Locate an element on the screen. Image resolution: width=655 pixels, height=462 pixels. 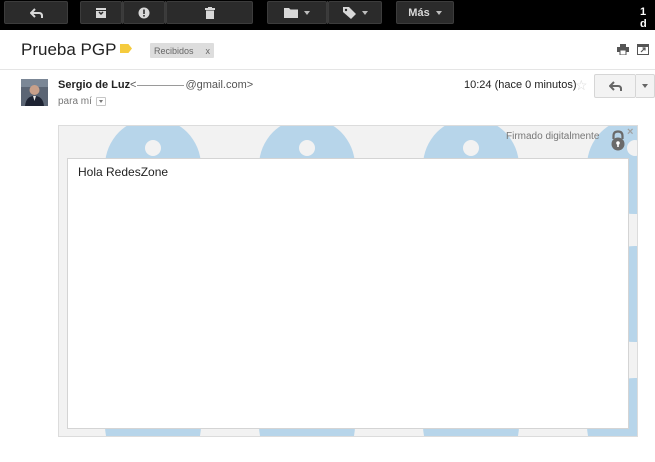
importance-marker-icon is located at coordinates (126, 48).